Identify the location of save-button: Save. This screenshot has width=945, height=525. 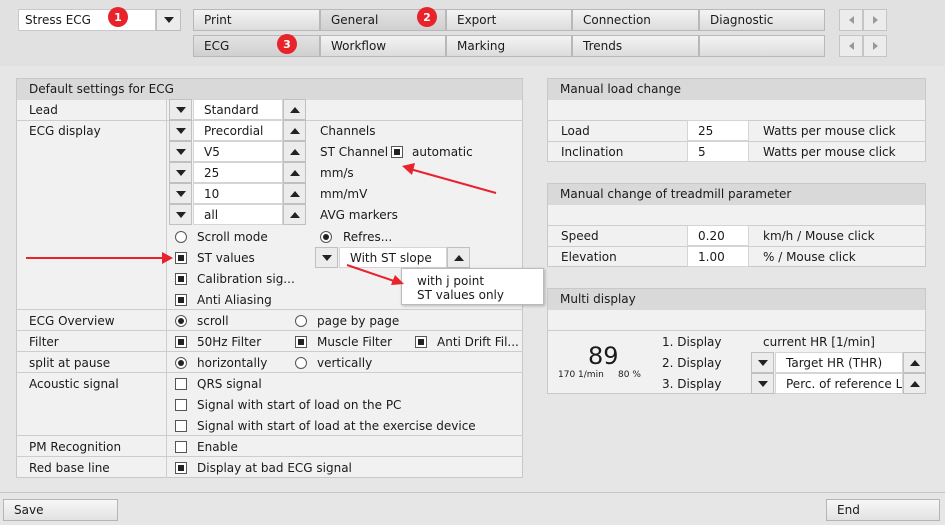
(60, 510).